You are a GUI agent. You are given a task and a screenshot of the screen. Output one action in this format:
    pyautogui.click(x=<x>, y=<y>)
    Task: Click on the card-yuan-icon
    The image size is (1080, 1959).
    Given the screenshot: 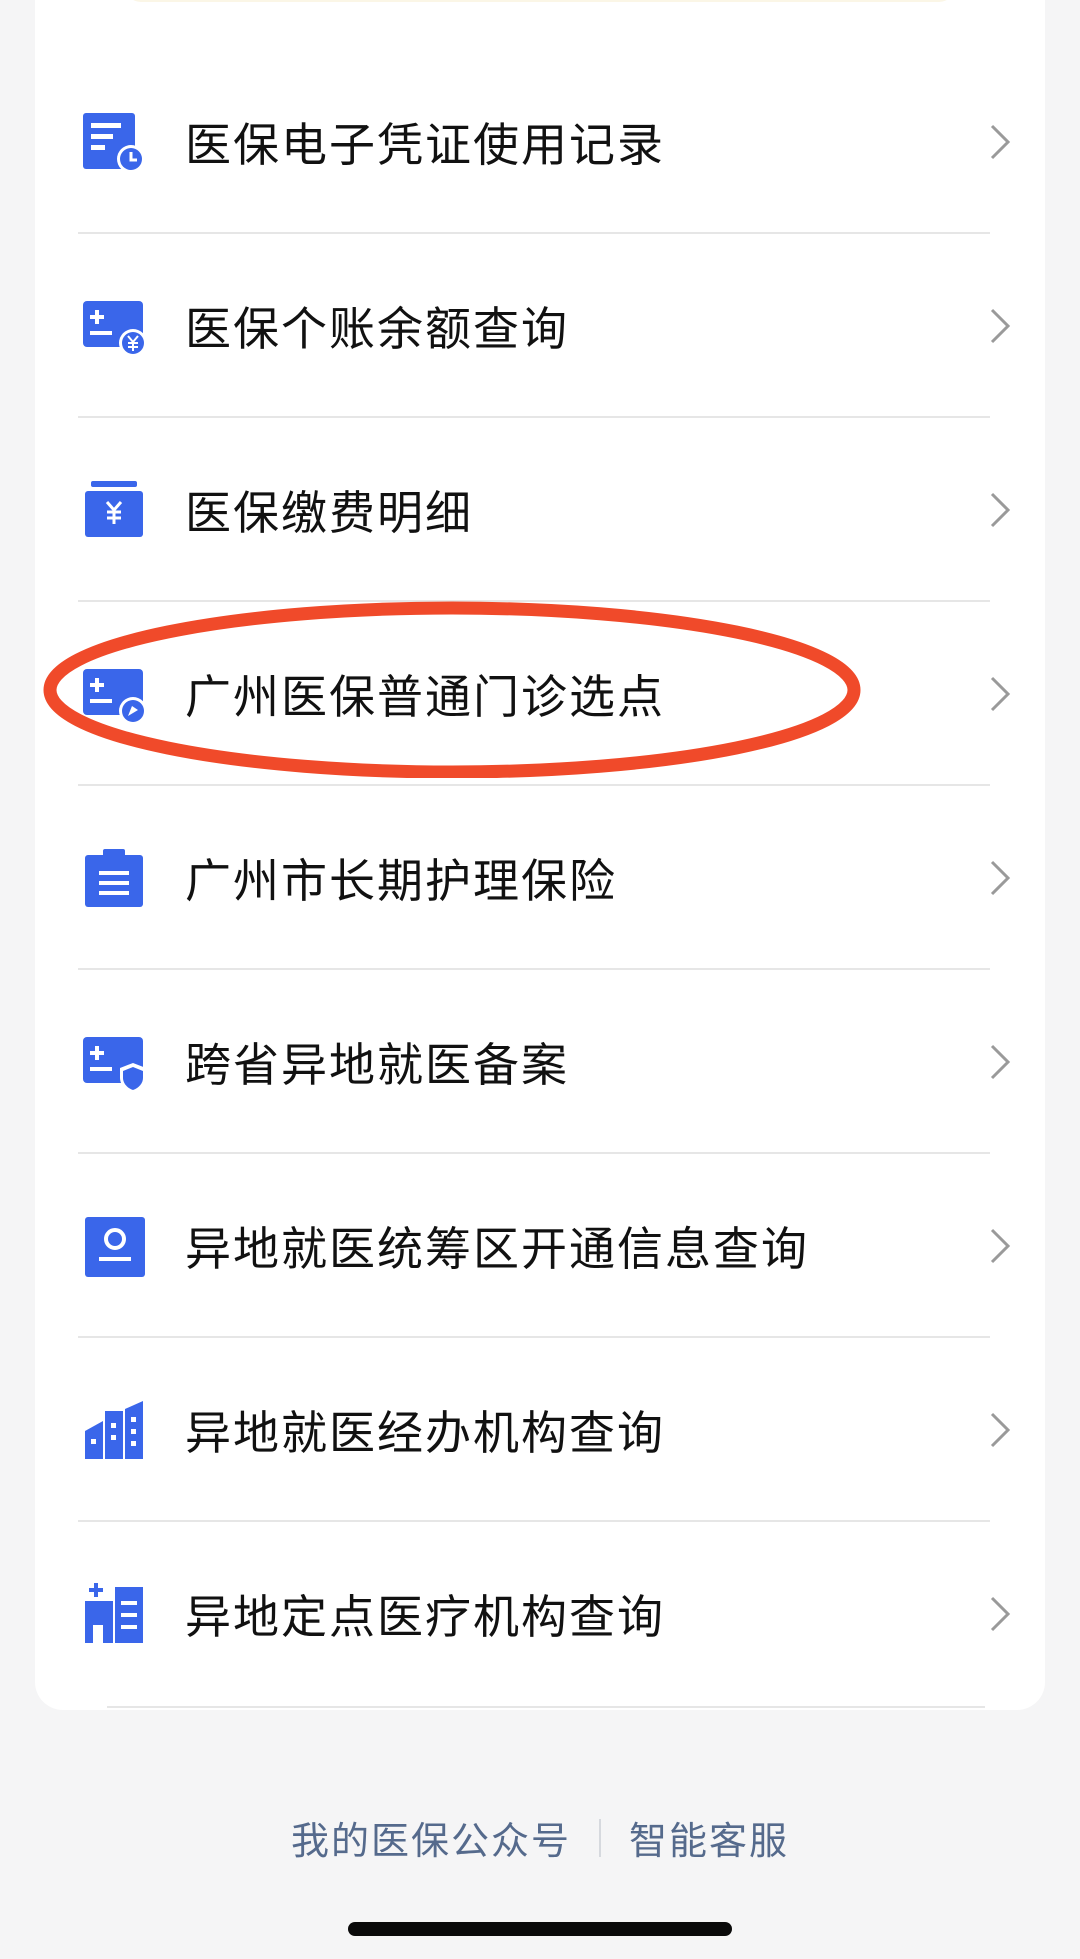 What is the action you would take?
    pyautogui.click(x=114, y=326)
    